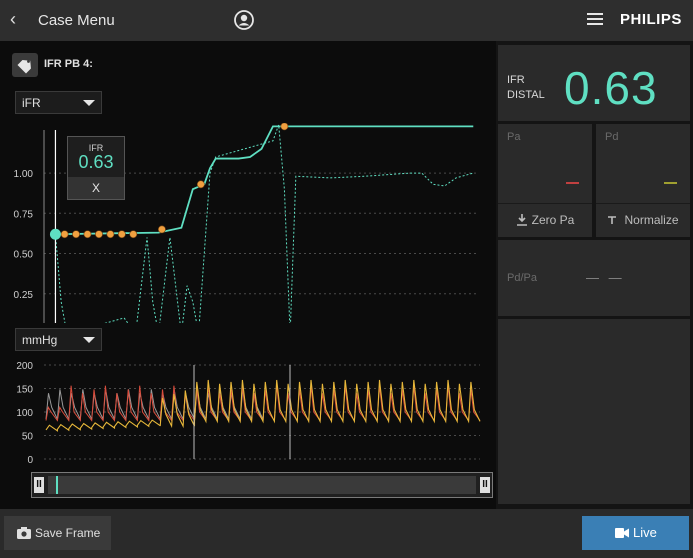 The height and width of the screenshot is (558, 693). Describe the element at coordinates (346, 533) in the screenshot. I see `bottom-bar: Save Frame Live` at that location.